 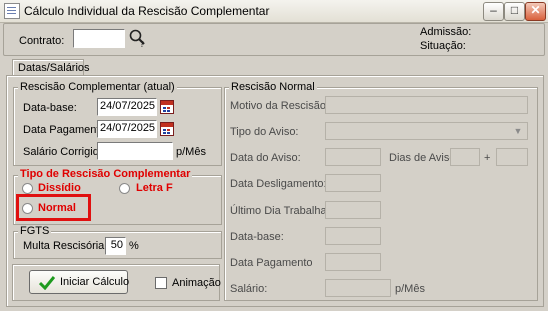 What do you see at coordinates (512, 157) in the screenshot?
I see `dias-extra-input` at bounding box center [512, 157].